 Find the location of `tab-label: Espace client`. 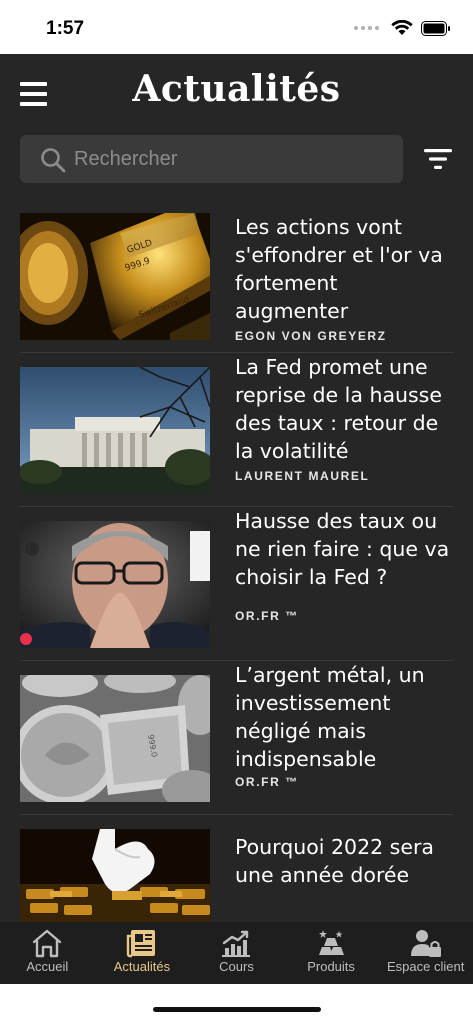

tab-label: Espace client is located at coordinates (426, 966).